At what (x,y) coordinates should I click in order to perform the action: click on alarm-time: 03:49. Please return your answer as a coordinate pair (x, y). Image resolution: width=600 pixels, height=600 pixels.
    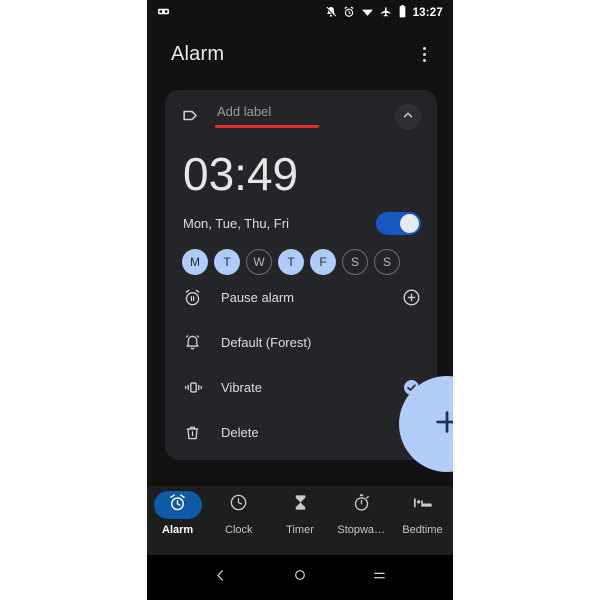
    Looking at the image, I should click on (301, 174).